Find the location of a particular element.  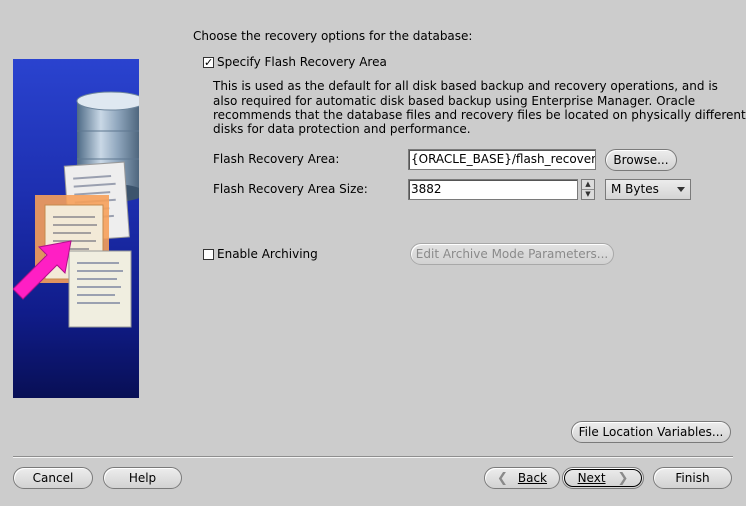

size-unit-select: M Bytes is located at coordinates (648, 189).